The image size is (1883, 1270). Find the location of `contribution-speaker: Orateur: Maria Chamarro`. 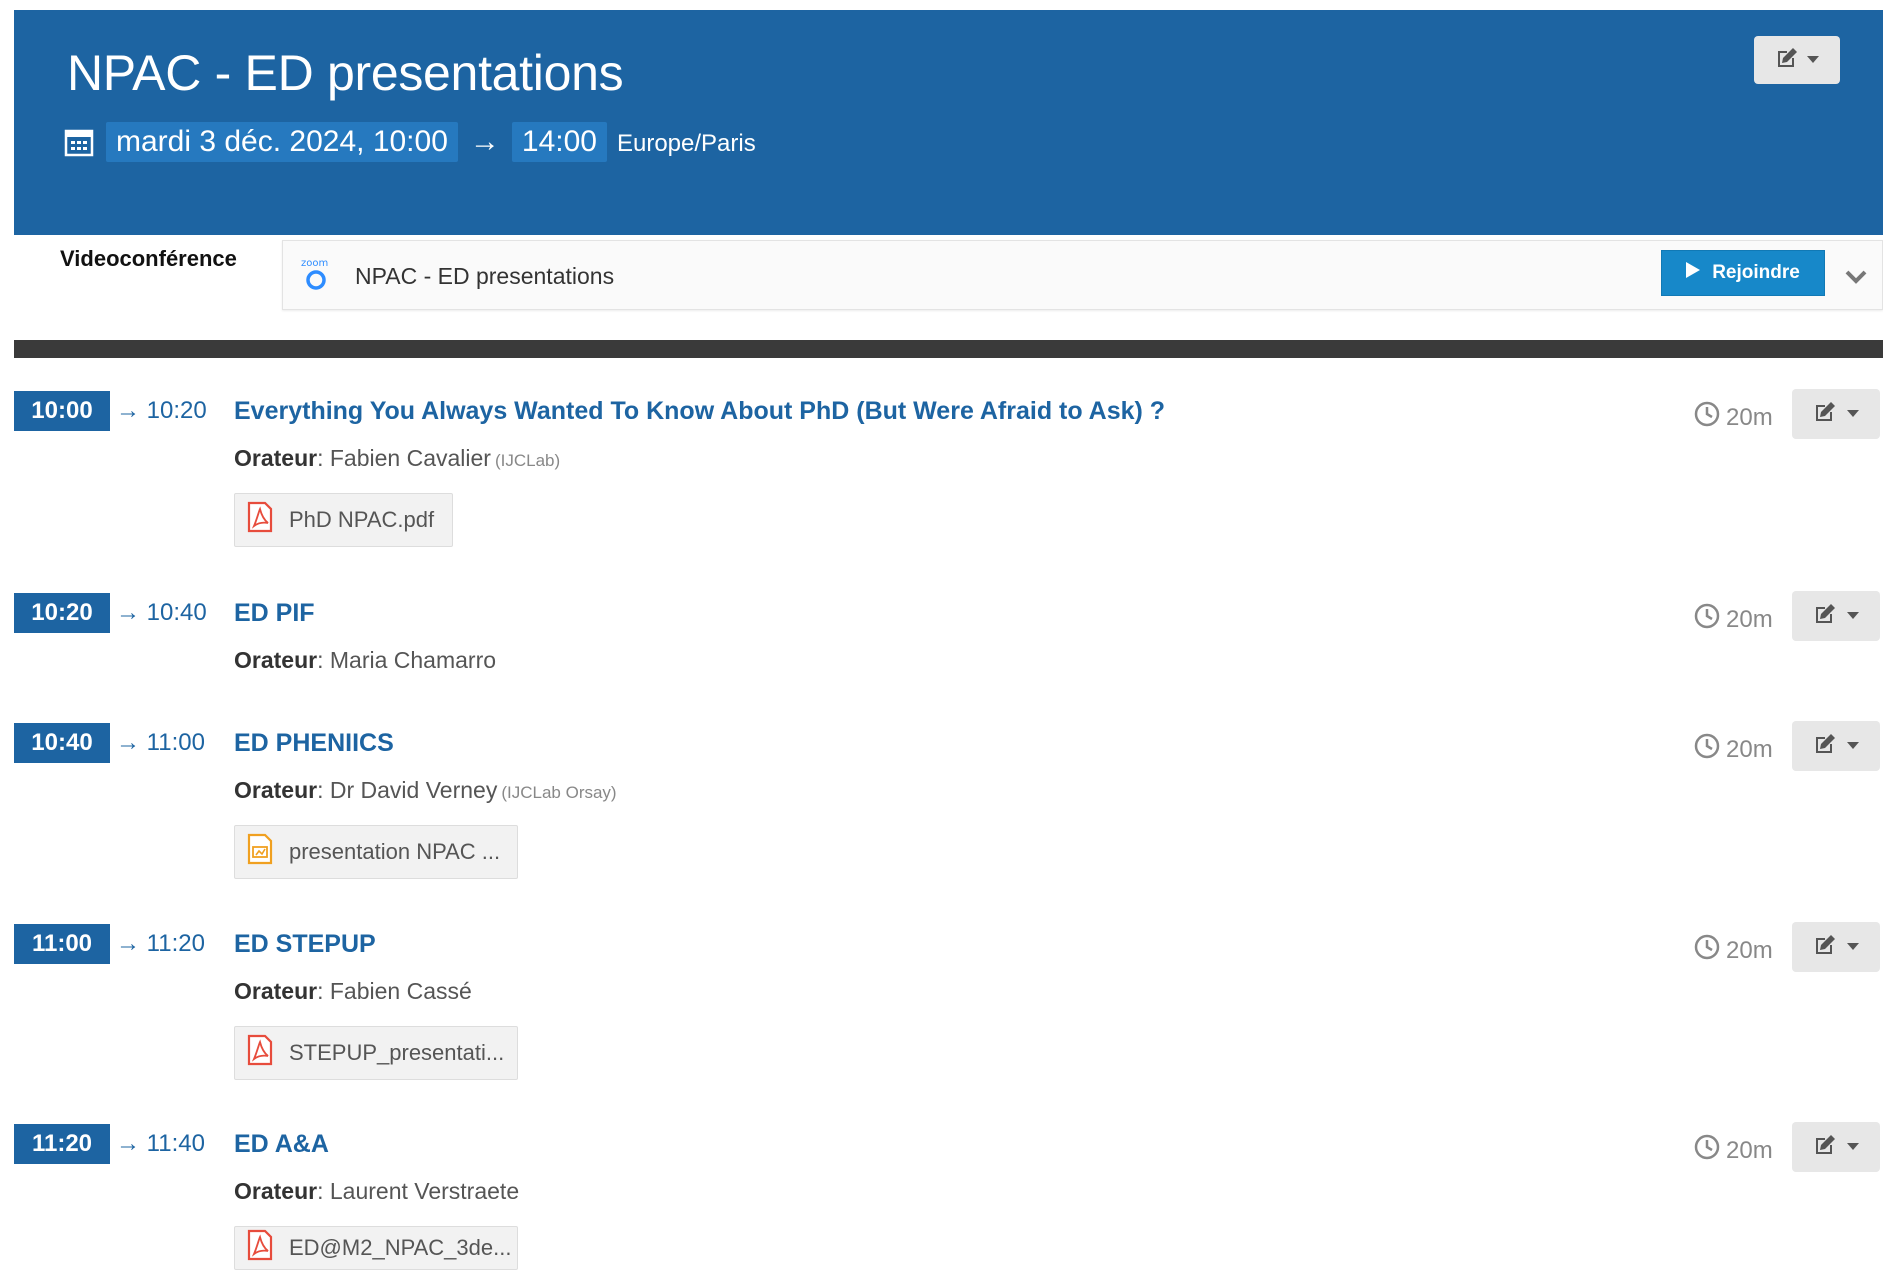

contribution-speaker: Orateur: Maria Chamarro is located at coordinates (365, 660).